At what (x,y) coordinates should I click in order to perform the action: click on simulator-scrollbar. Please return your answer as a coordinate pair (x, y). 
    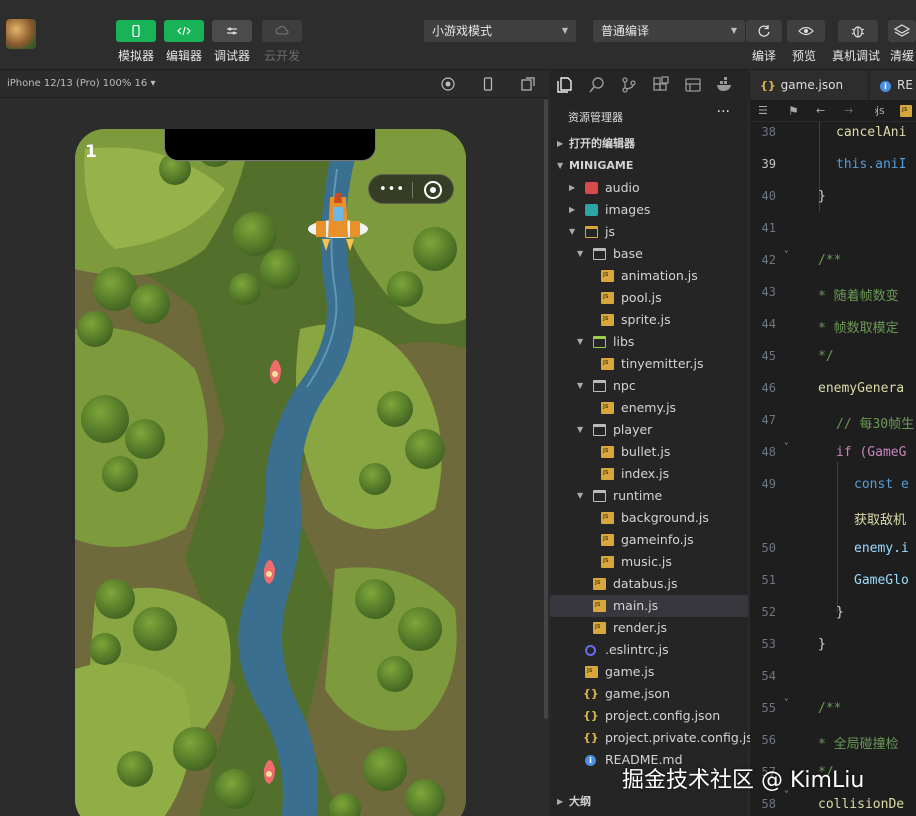
    Looking at the image, I should click on (546, 409).